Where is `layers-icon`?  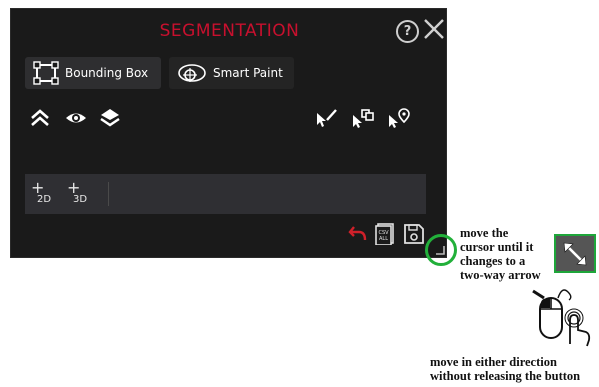
layers-icon is located at coordinates (110, 118).